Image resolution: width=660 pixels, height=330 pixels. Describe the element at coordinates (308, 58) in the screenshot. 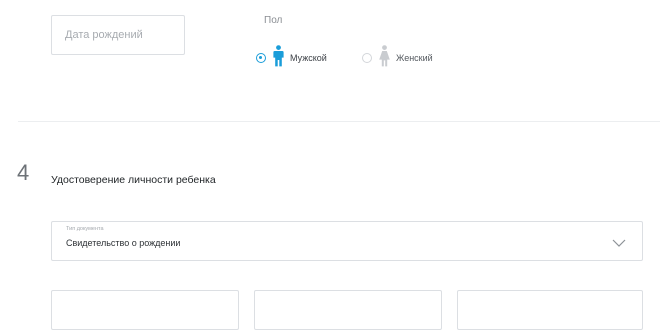

I see `male-option-label: Мужской` at that location.